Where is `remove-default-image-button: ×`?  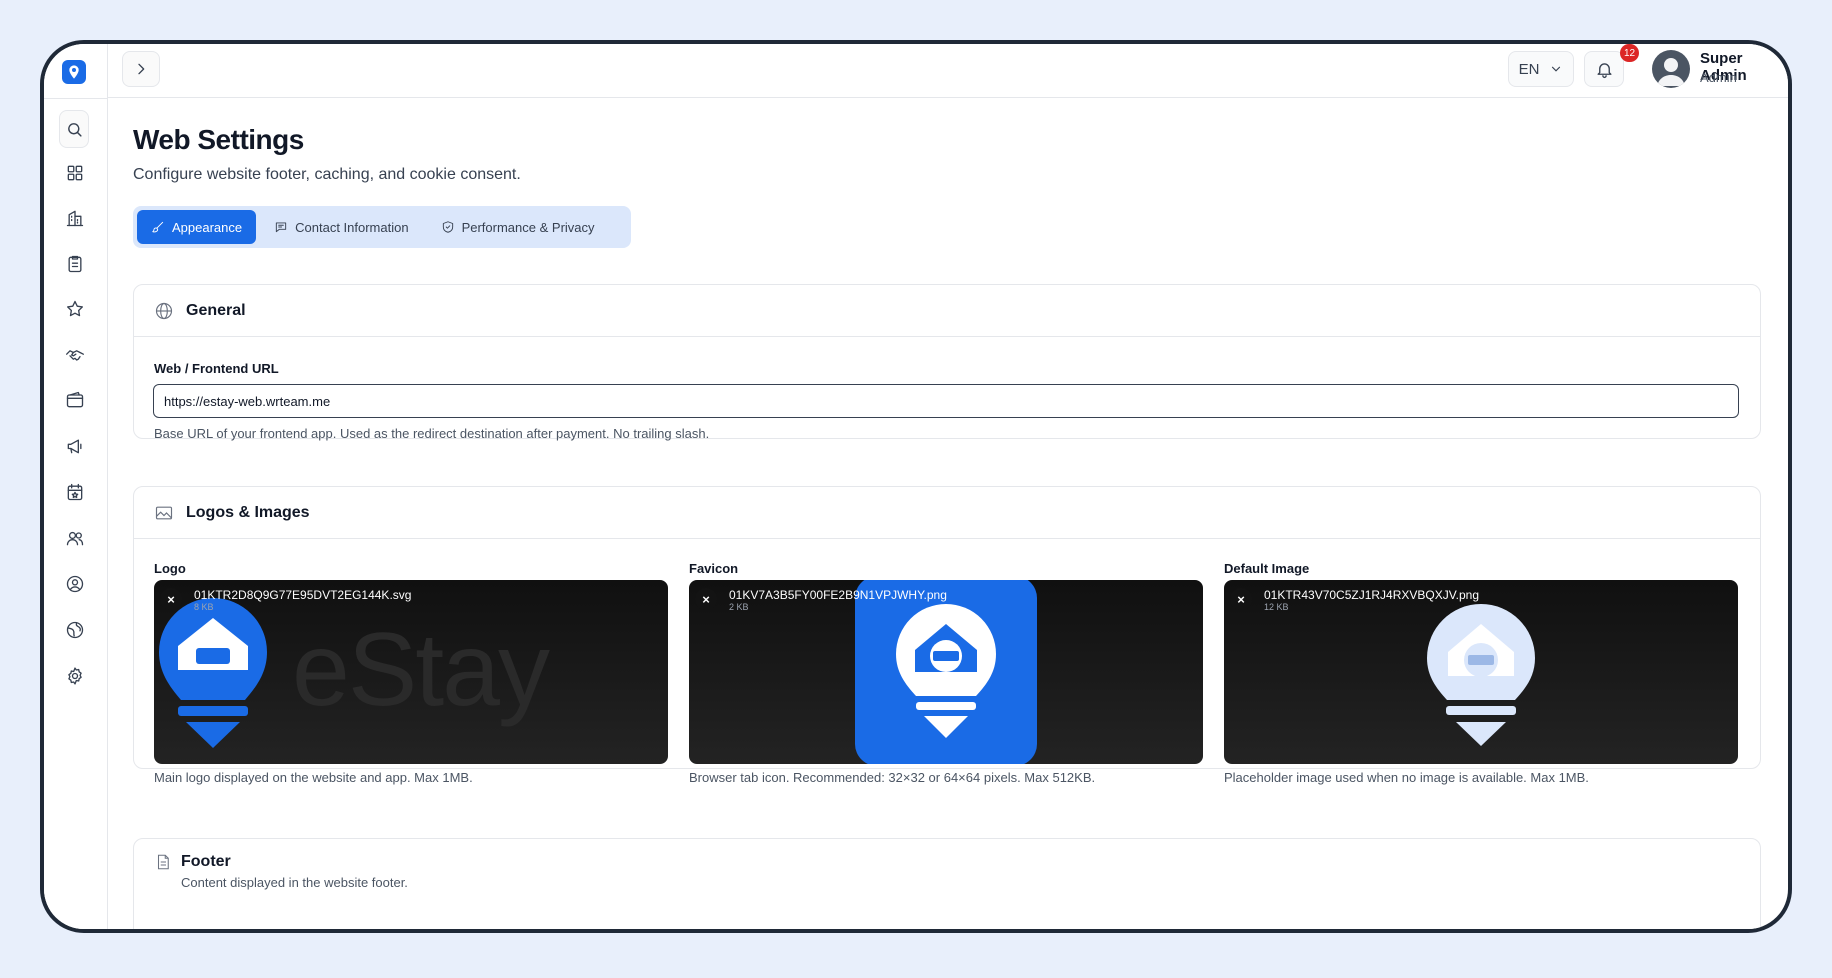 remove-default-image-button: × is located at coordinates (1241, 599).